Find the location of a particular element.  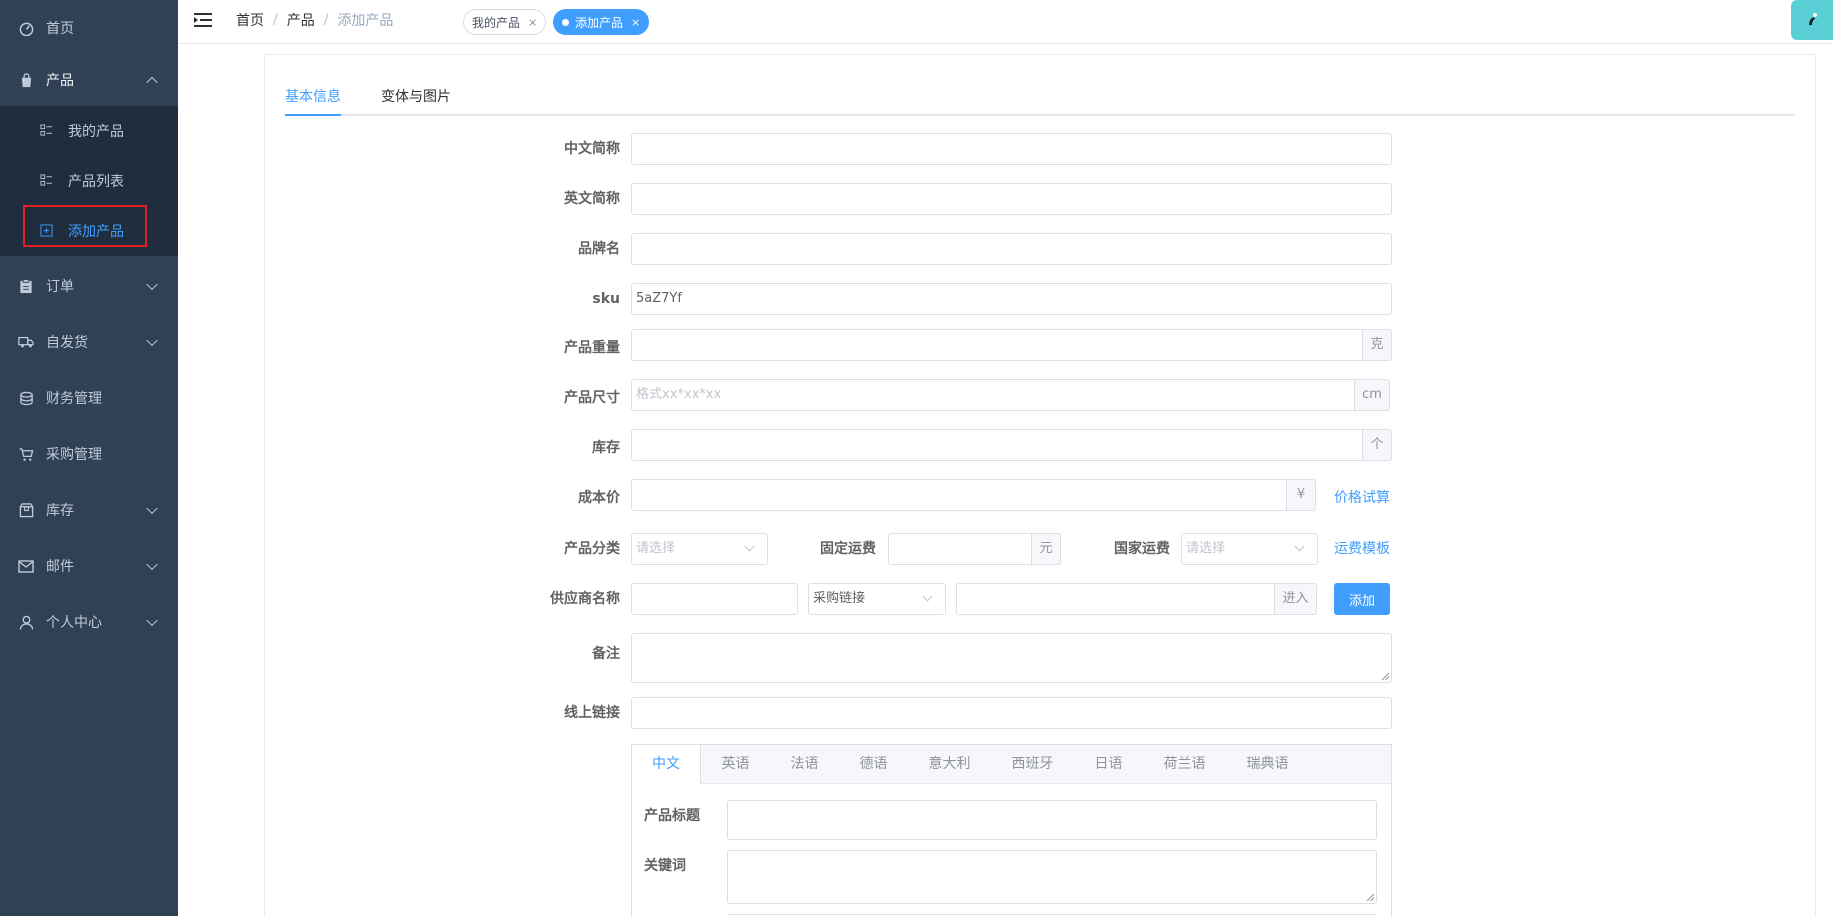

en-name-input is located at coordinates (1011, 199).